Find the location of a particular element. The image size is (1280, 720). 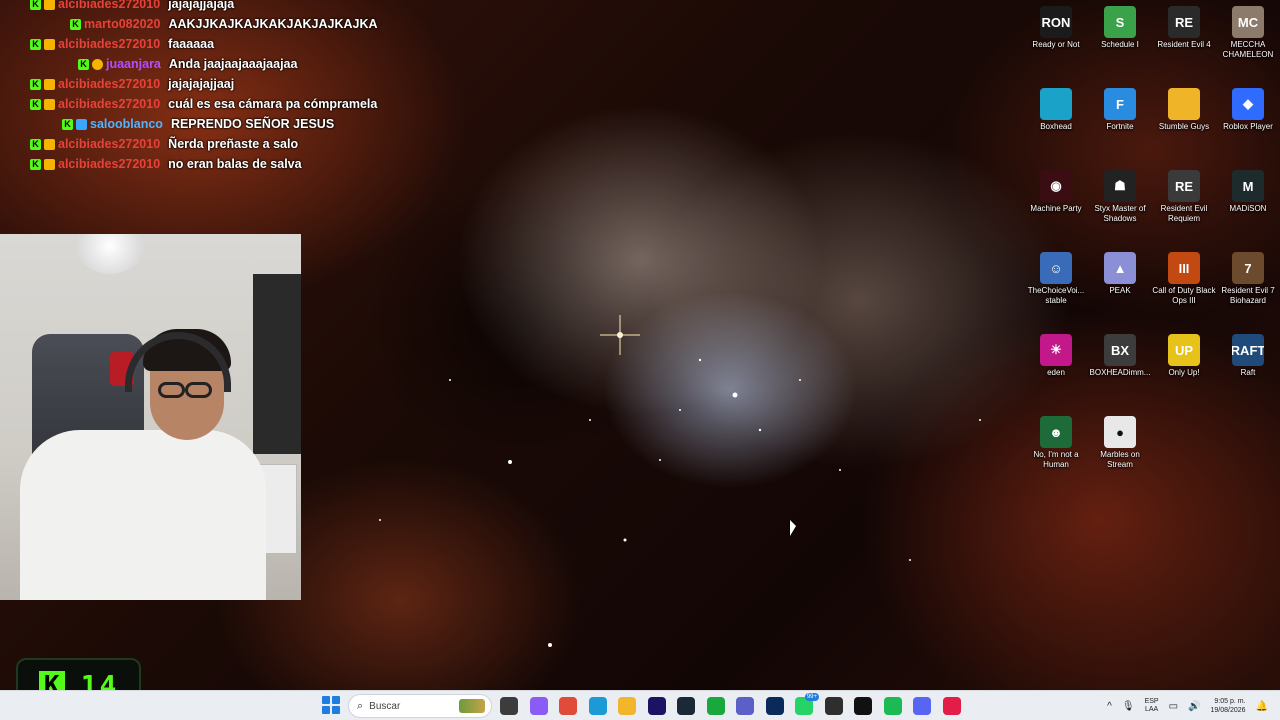

chat-username: marto082020 is located at coordinates (122, 24).